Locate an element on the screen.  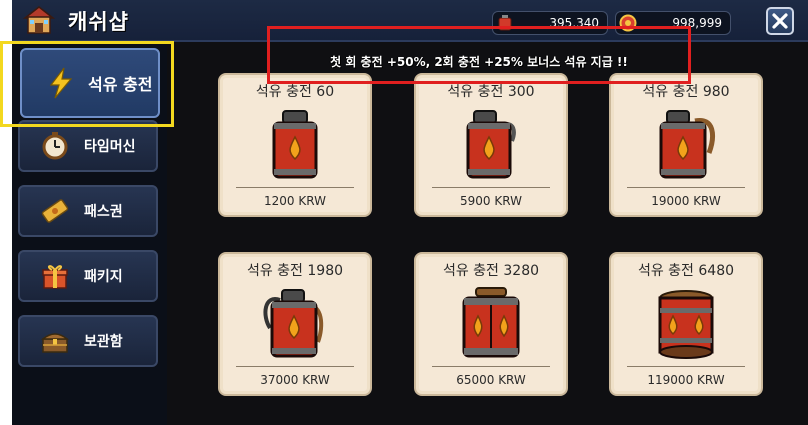
product-card: 석유 충전 980 19000 KRW is located at coordinates (686, 145).